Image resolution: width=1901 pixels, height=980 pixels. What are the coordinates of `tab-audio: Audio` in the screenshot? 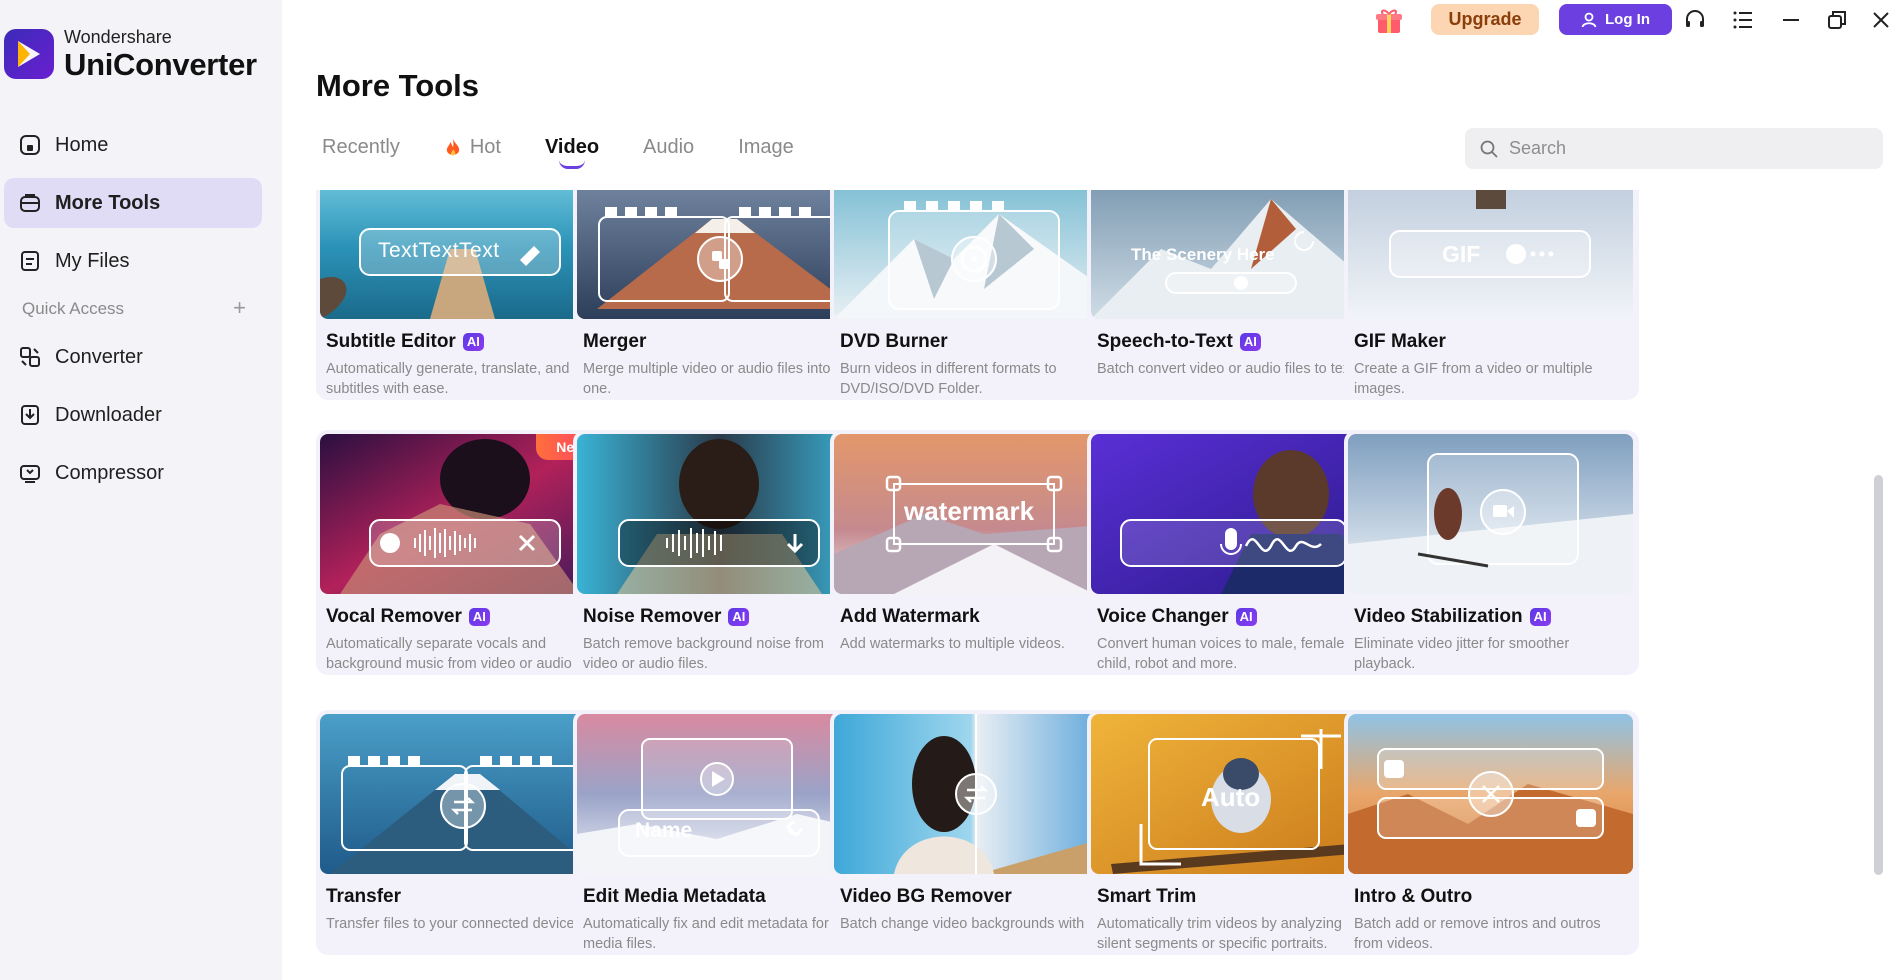 It's located at (668, 147).